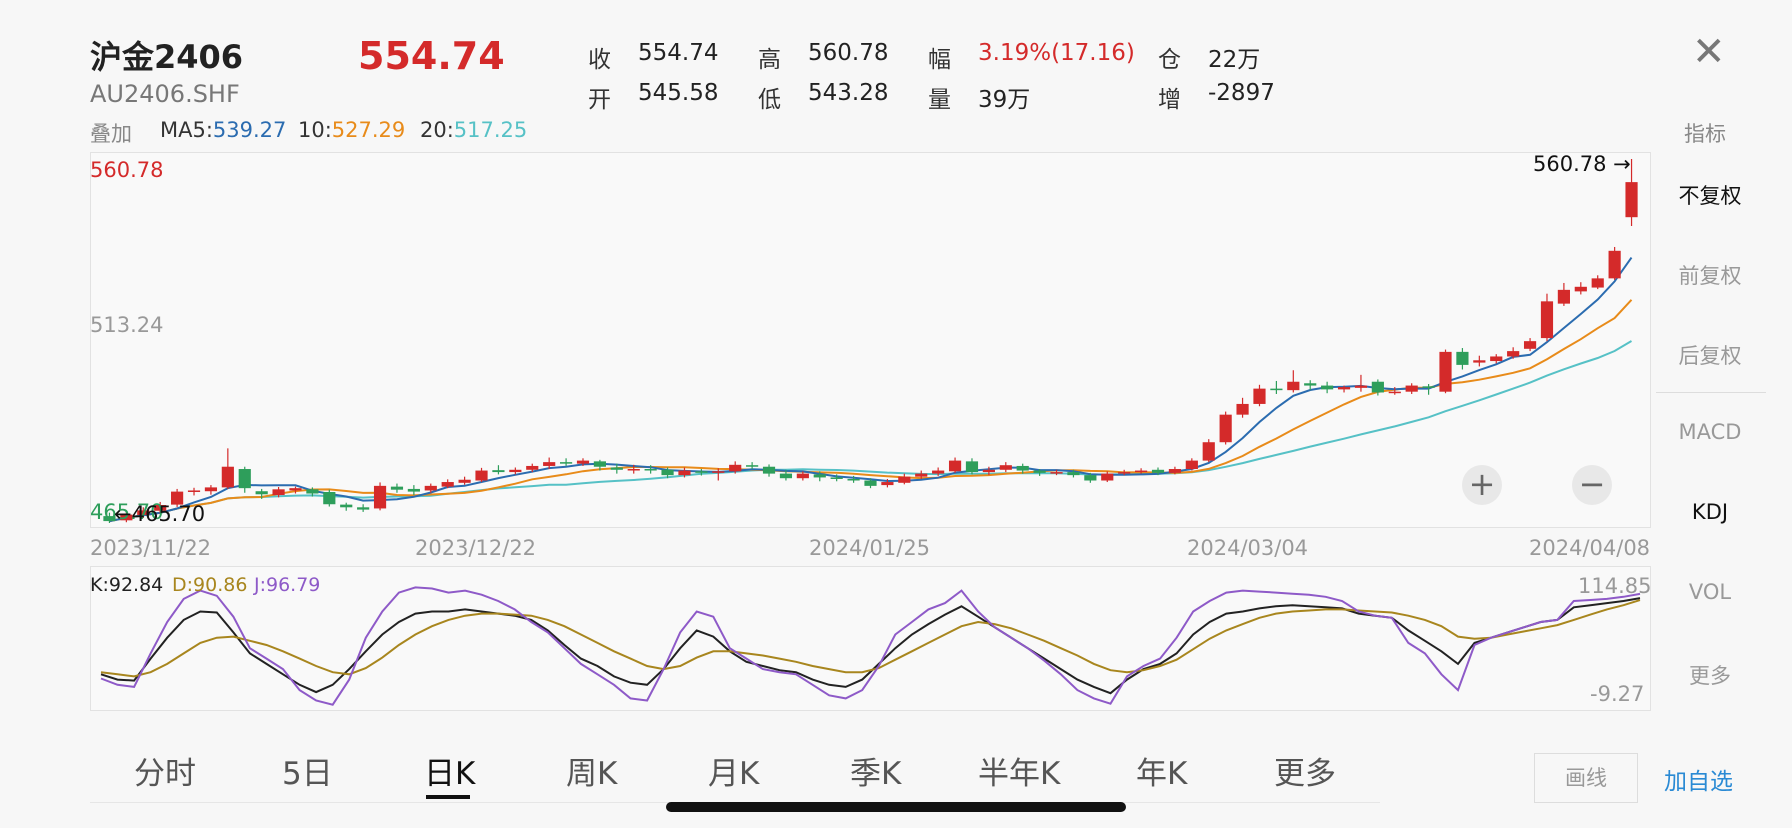 The width and height of the screenshot is (1792, 828). Describe the element at coordinates (678, 53) in the screenshot. I see `close-value: 554.74` at that location.